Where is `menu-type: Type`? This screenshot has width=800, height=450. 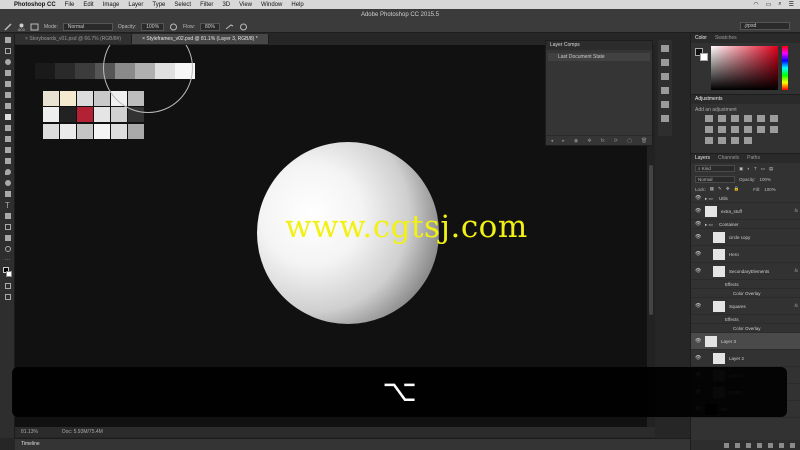
menu-type: Type is located at coordinates (158, 5).